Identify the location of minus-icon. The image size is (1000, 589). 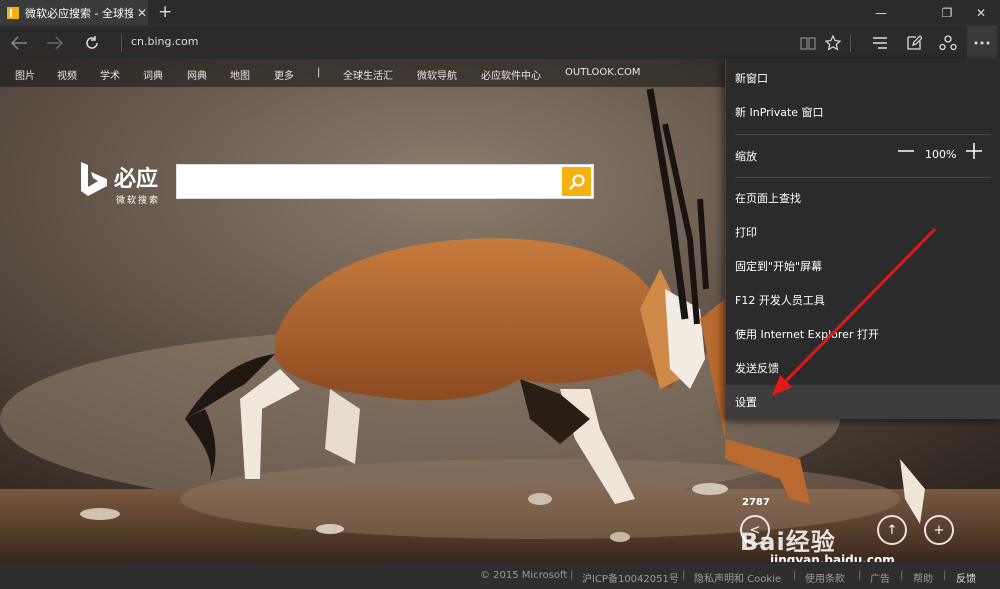
(906, 151).